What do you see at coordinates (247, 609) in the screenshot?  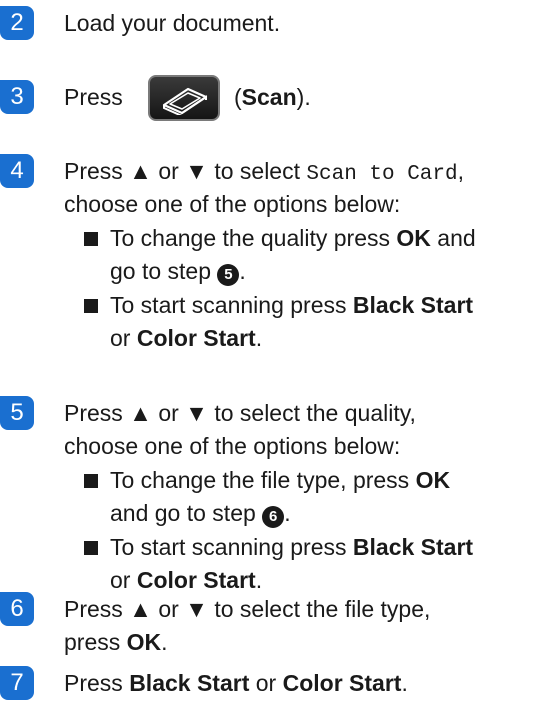 I see `step-6-line-1: Press ▲ or ▼ to select the file type,` at bounding box center [247, 609].